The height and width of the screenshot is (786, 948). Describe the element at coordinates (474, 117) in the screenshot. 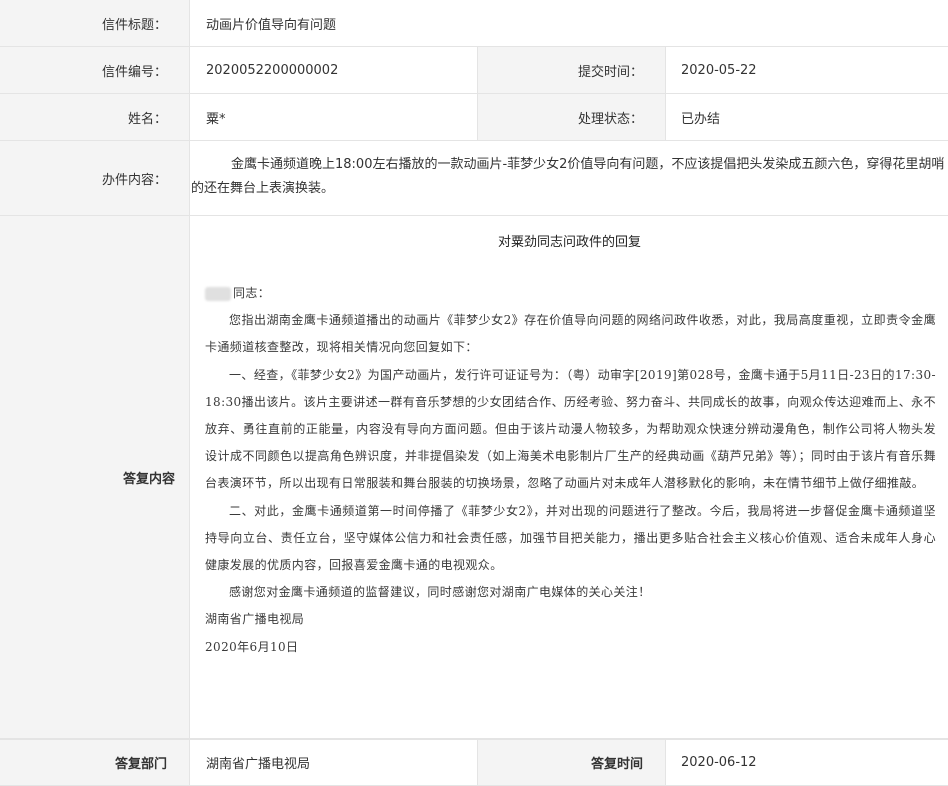

I see `row-name: 姓名： 粟* 处理状态： 已办结` at that location.